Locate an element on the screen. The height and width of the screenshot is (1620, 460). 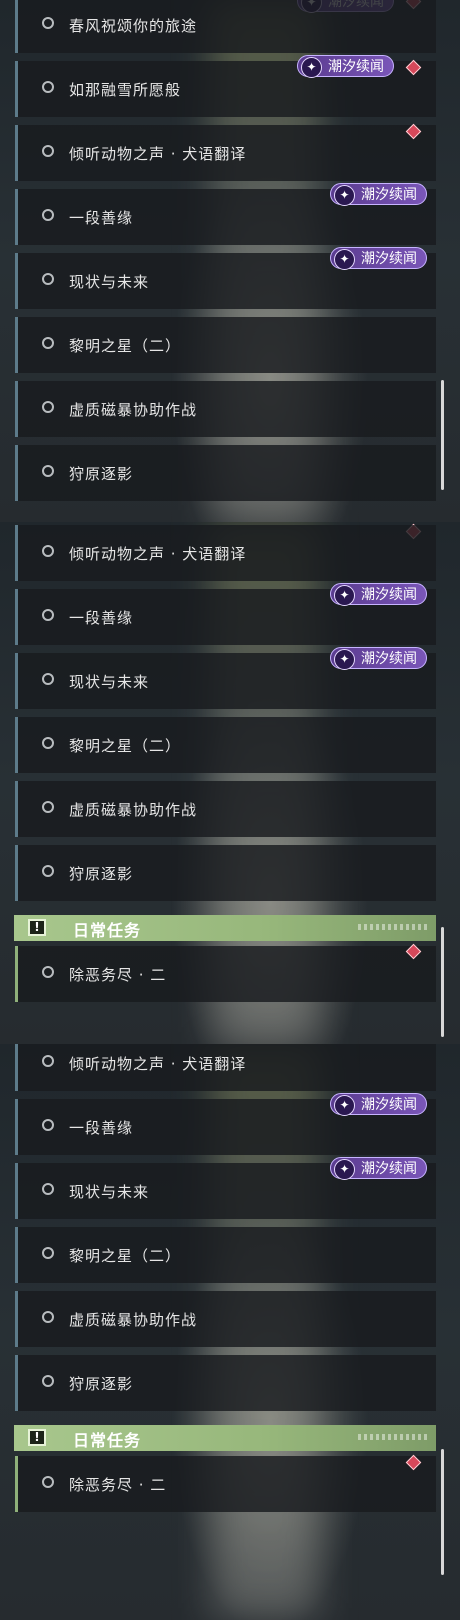
quest-title: 春风祝颂你的旅途 is located at coordinates (133, 26).